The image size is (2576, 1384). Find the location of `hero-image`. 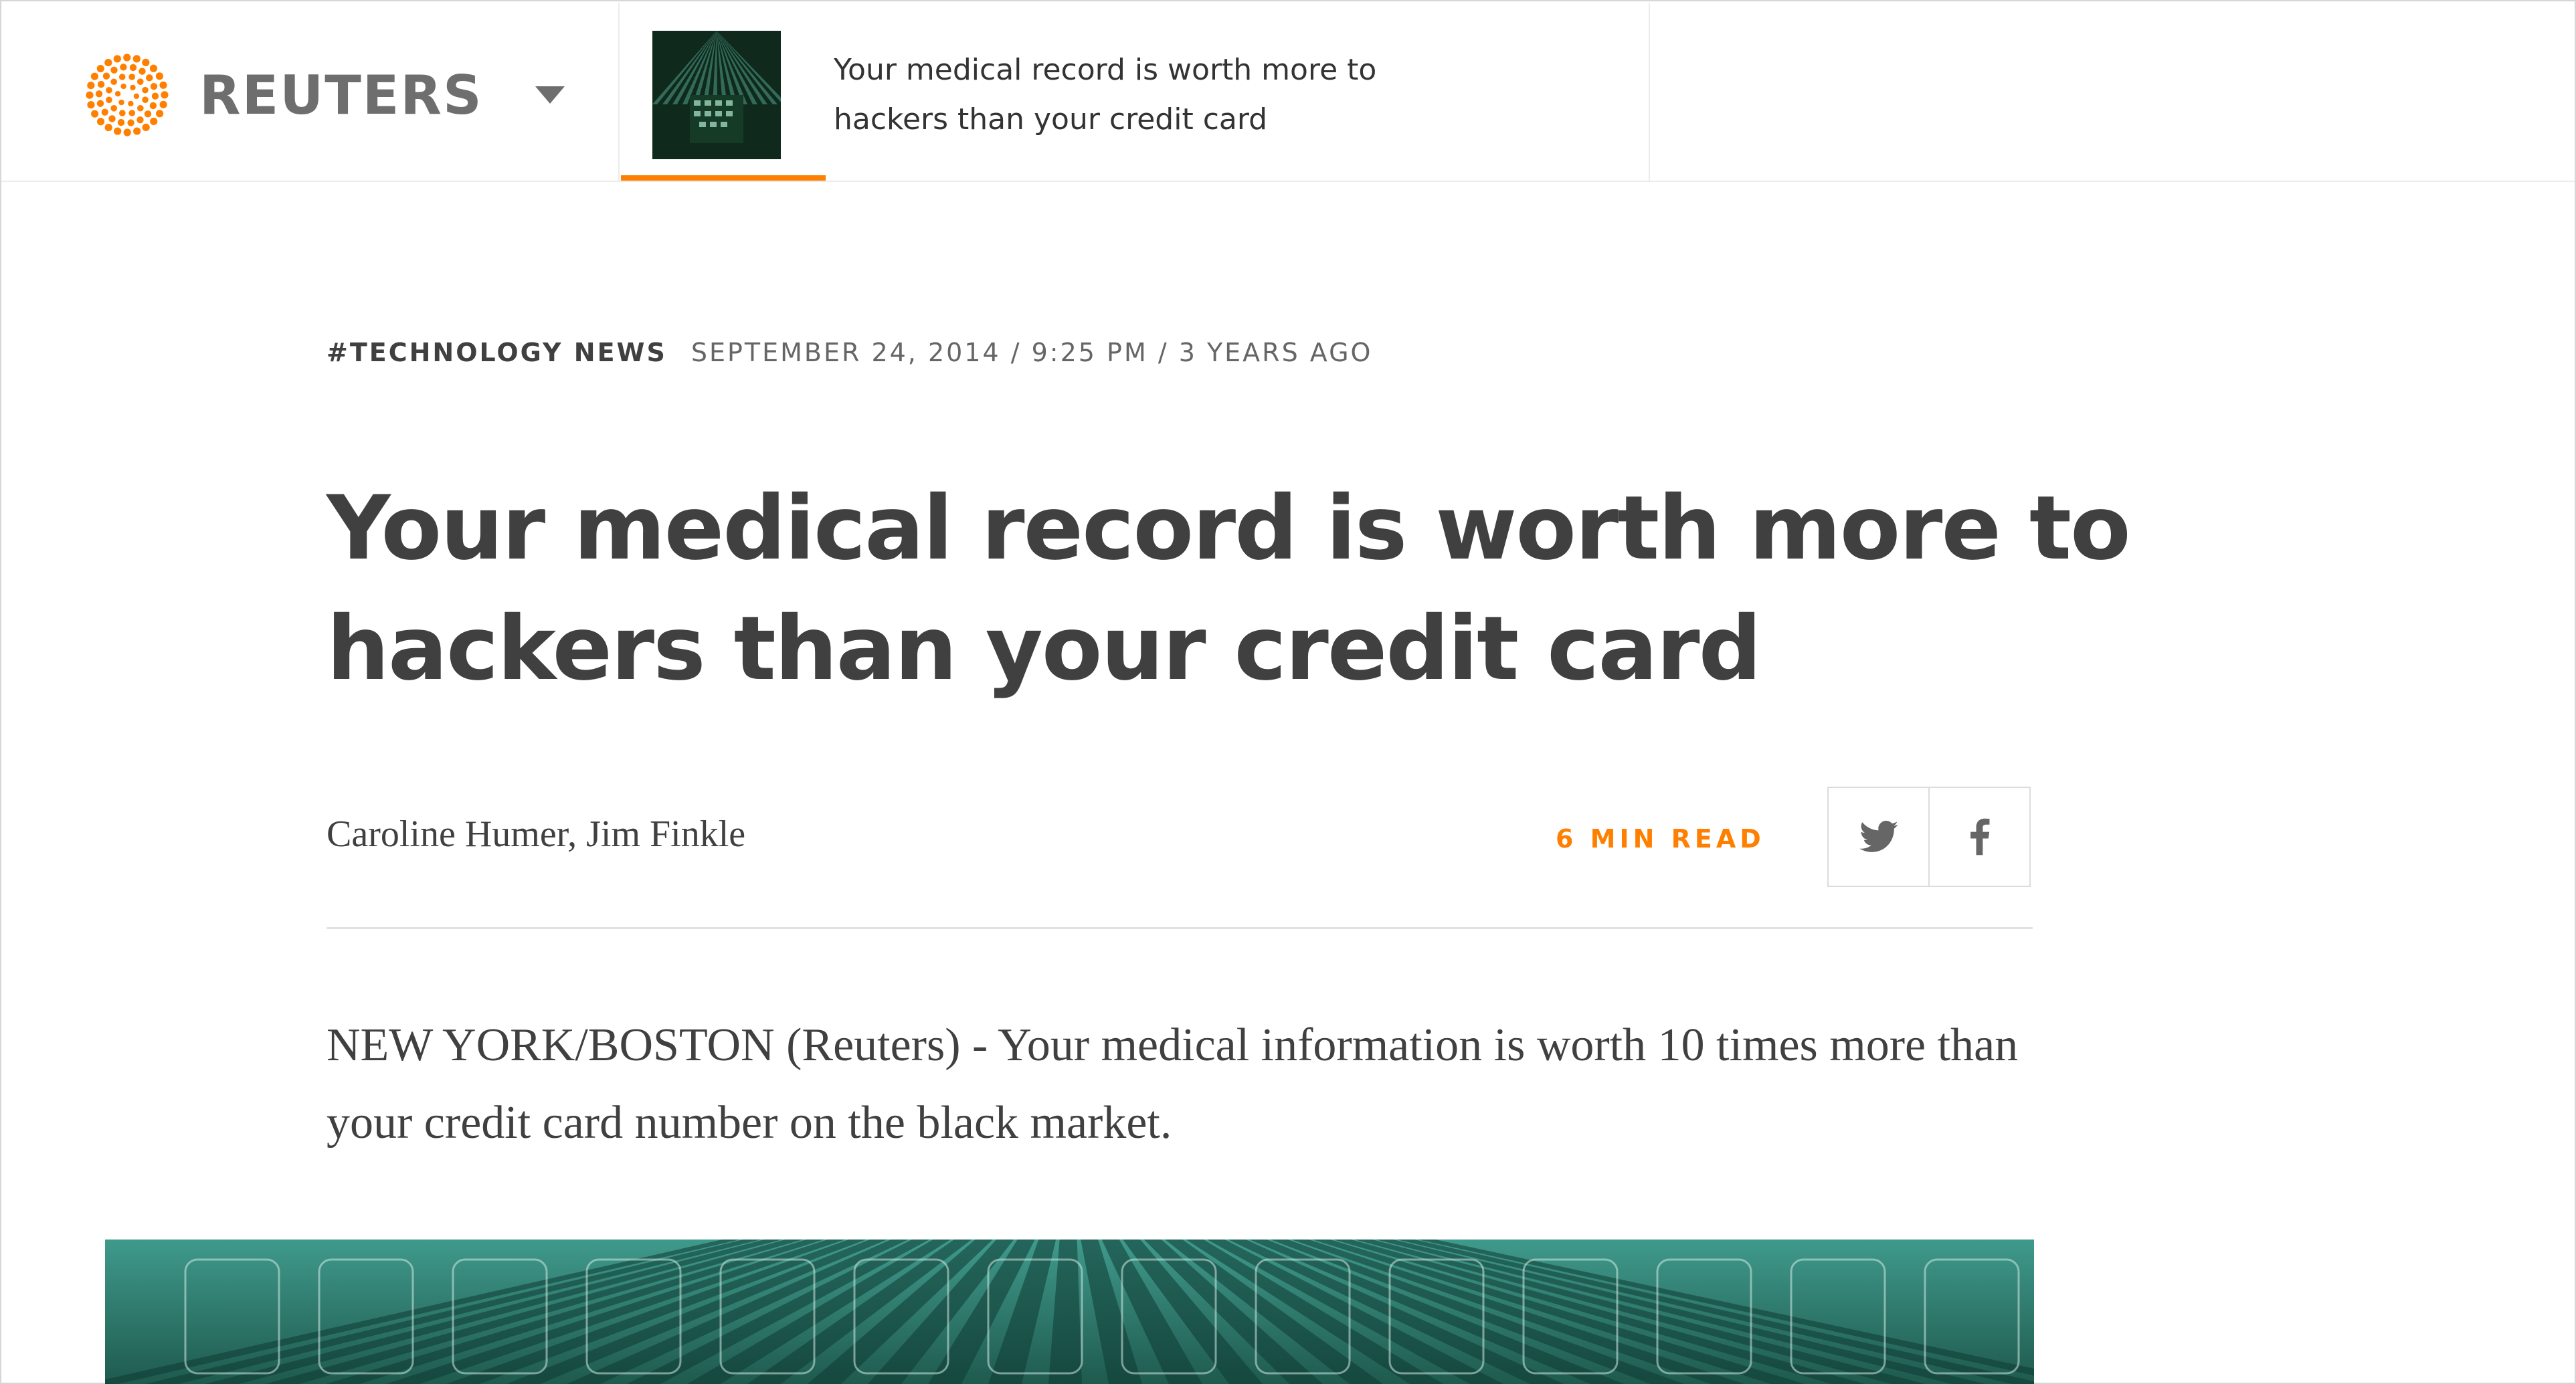

hero-image is located at coordinates (1069, 1312).